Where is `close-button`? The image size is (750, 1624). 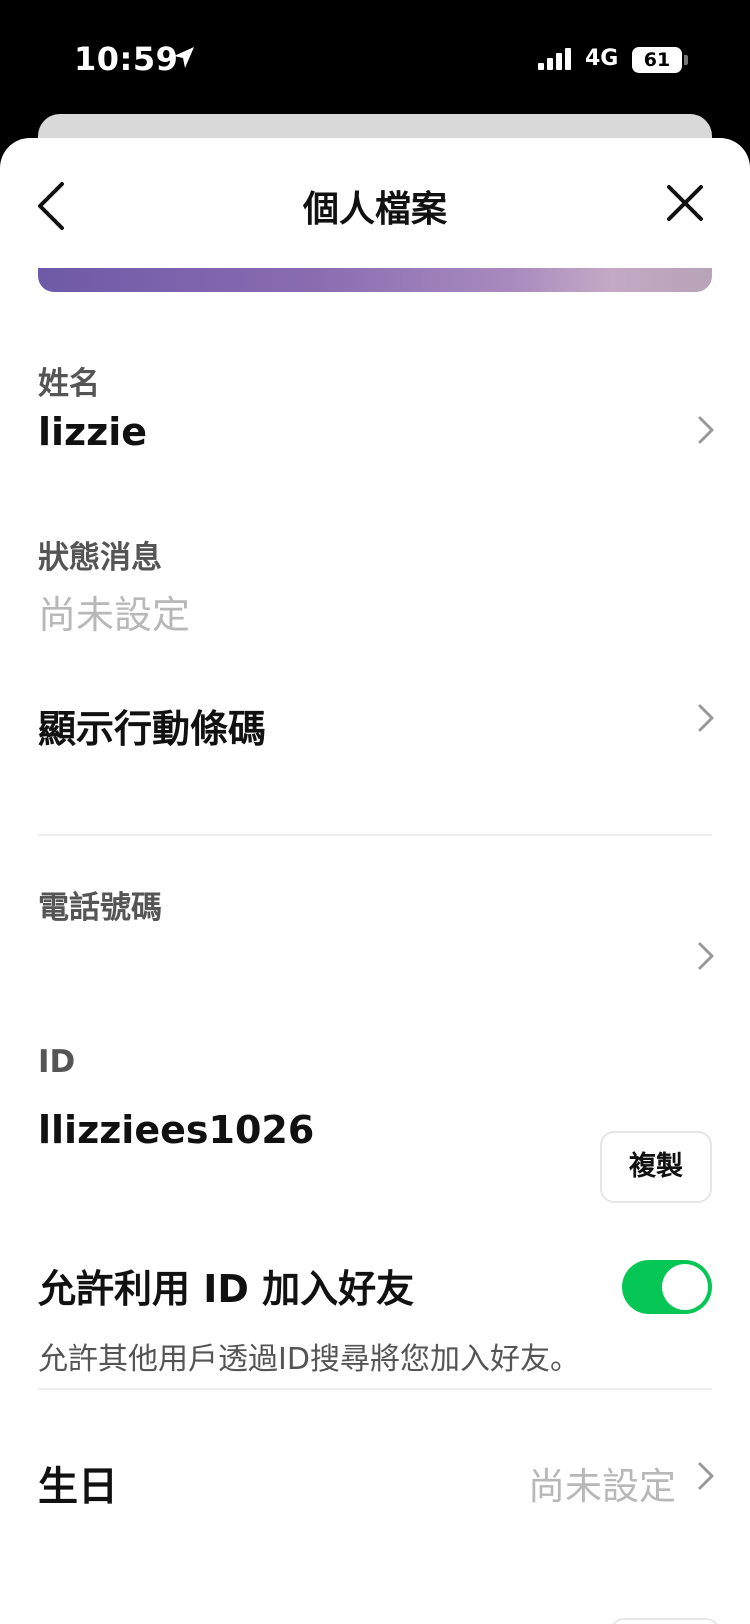
close-button is located at coordinates (685, 203).